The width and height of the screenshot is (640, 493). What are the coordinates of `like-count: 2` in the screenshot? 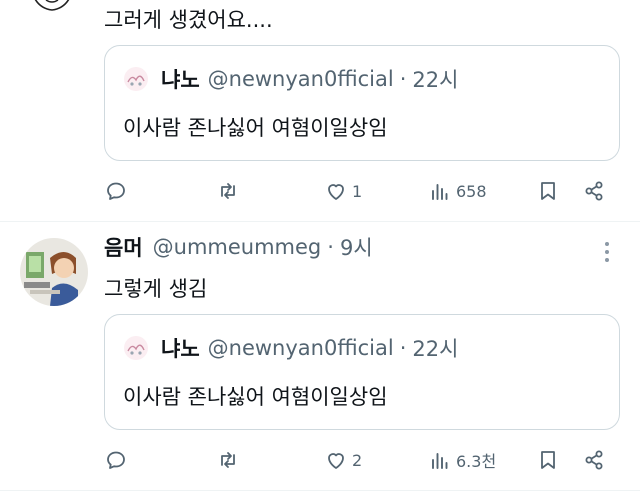 It's located at (357, 460).